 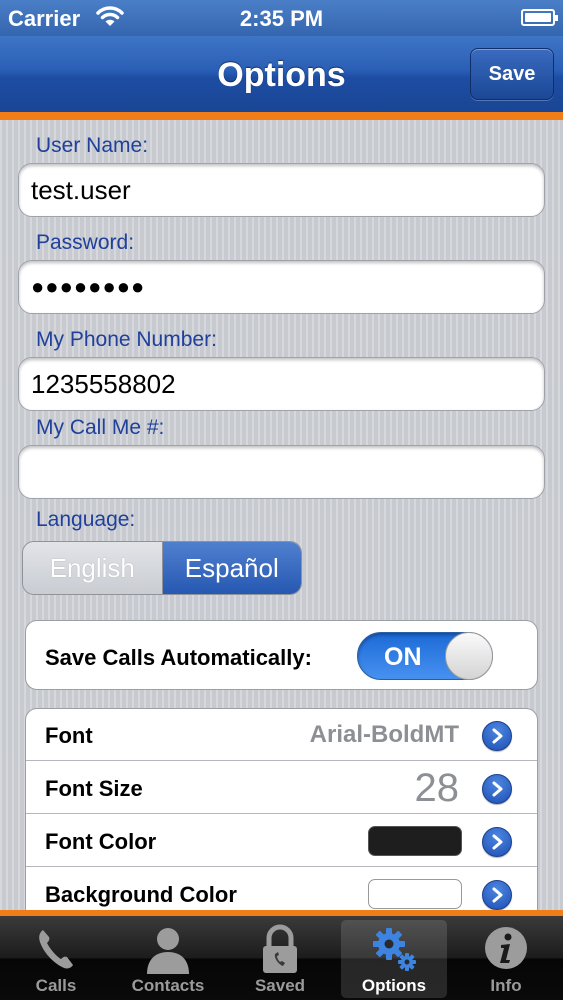 I want to click on navigation-bar: Options Save, so click(x=281, y=74).